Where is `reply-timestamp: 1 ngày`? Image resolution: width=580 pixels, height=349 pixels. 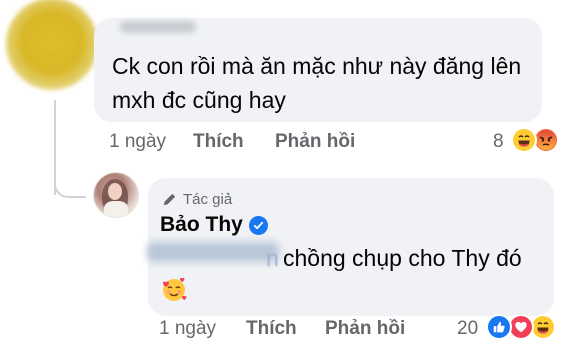
reply-timestamp: 1 ngày is located at coordinates (187, 329).